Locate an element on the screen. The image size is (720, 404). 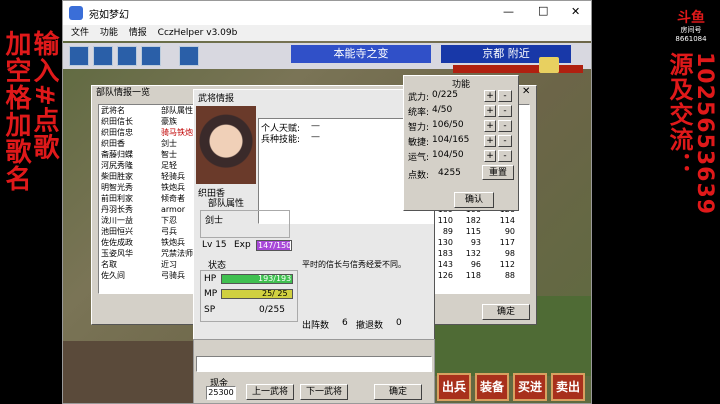
sp-label: SP is located at coordinates (210, 310).